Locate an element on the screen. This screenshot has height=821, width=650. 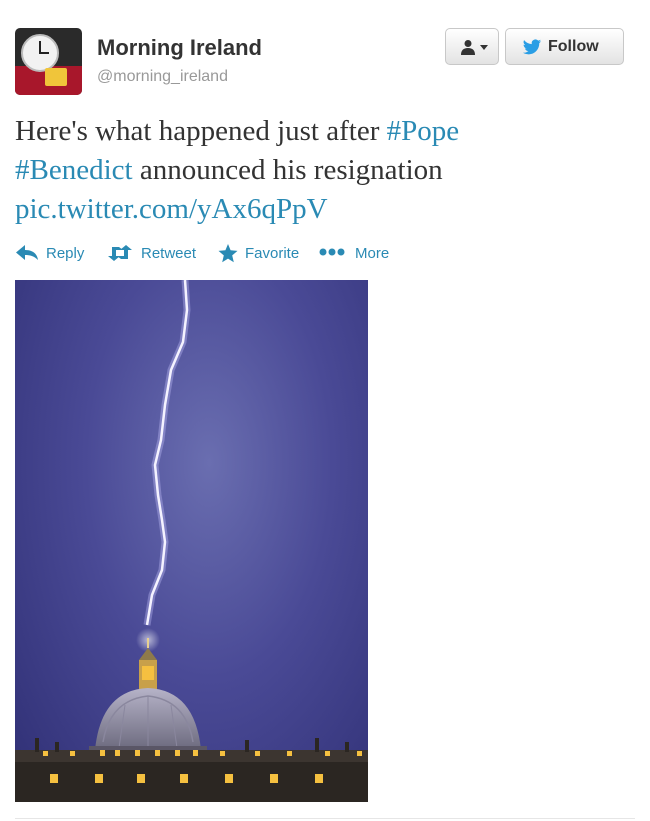
profile-avatar is located at coordinates (48, 61).